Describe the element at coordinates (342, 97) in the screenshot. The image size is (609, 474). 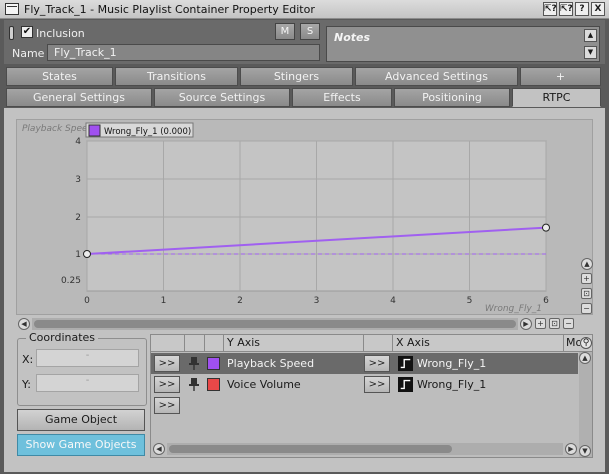
I see `tab-effects: Effects` at that location.